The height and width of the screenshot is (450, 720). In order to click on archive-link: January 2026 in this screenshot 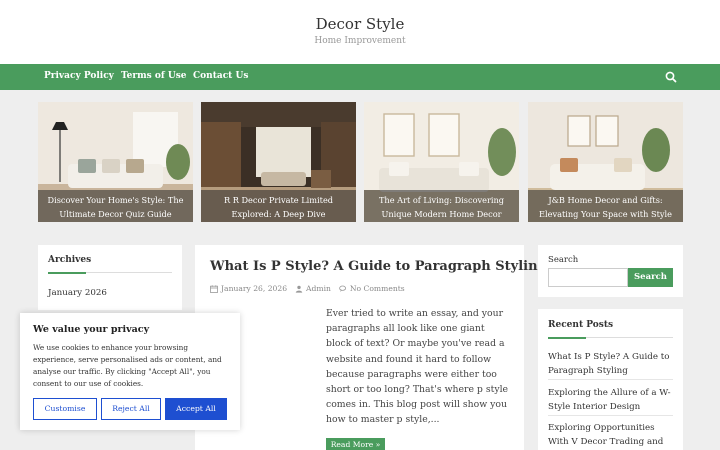, I will do `click(113, 293)`.